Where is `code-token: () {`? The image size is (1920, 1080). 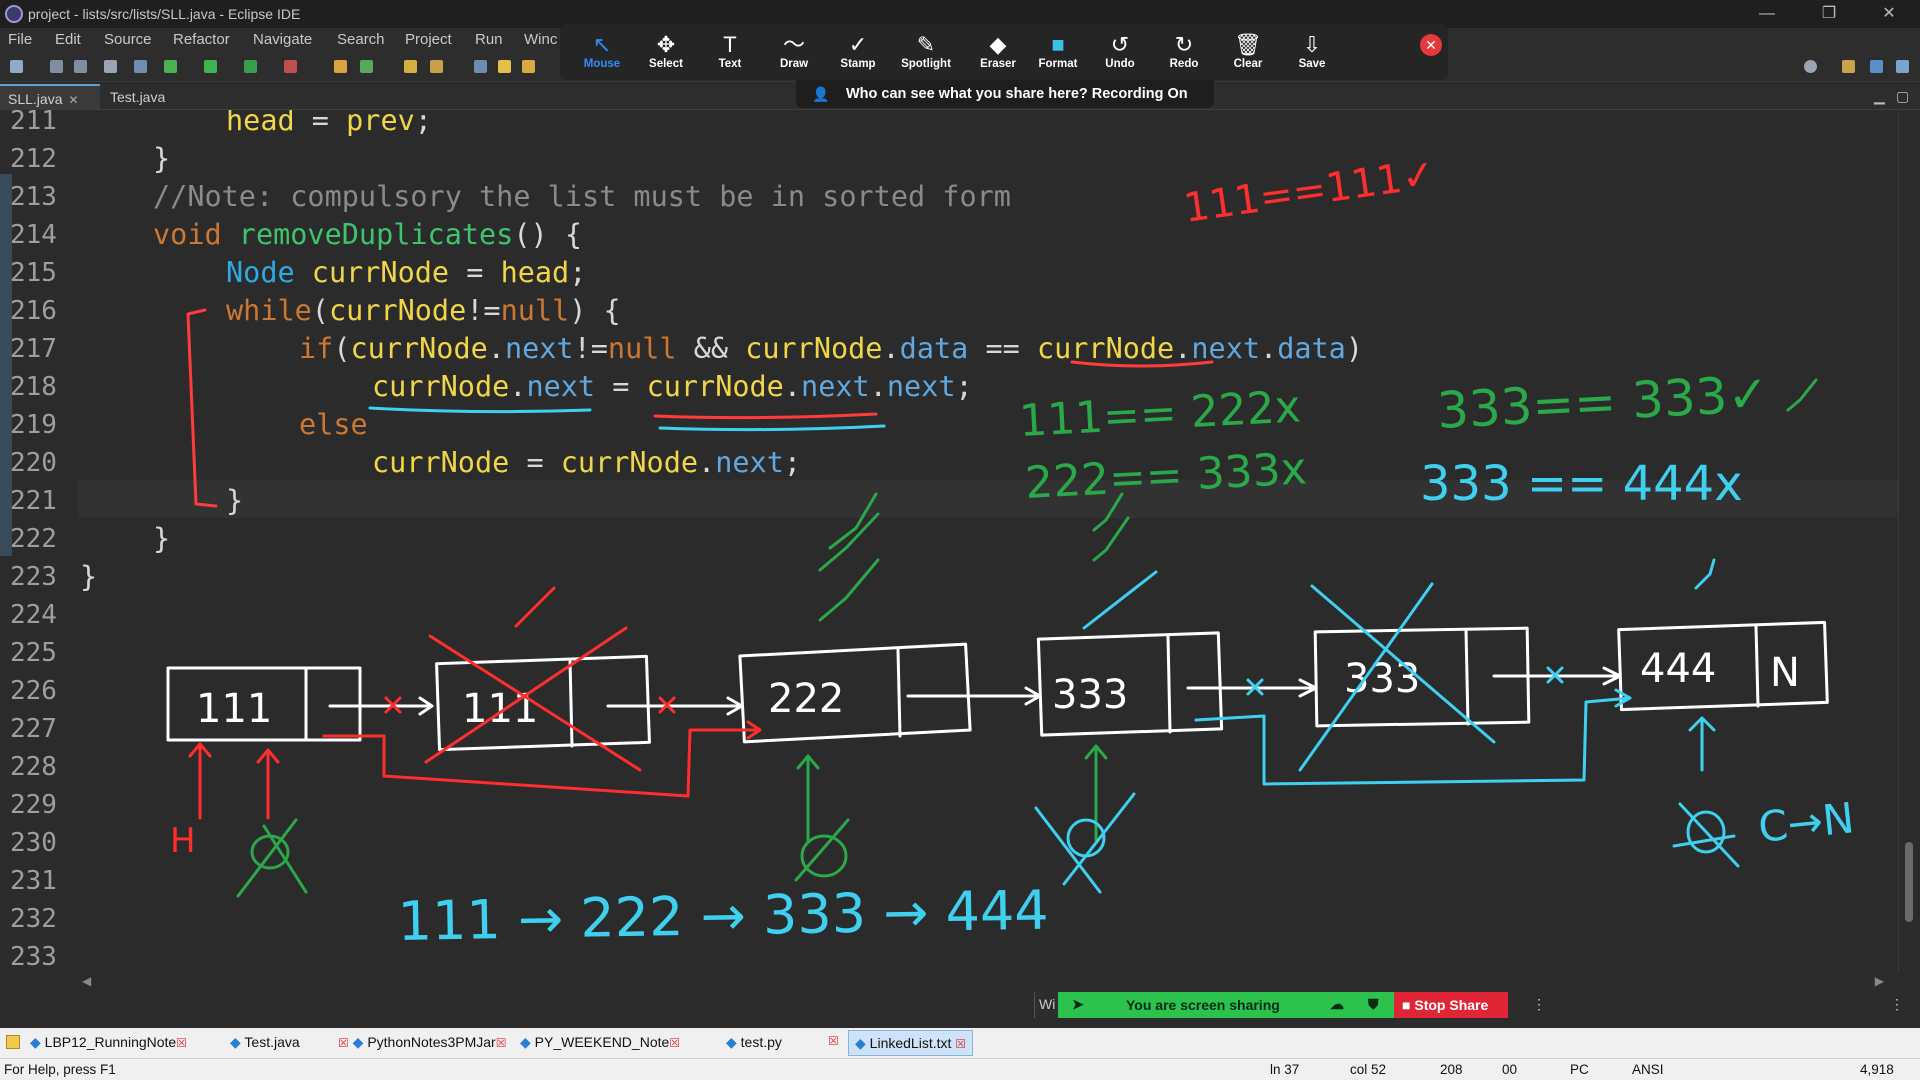 code-token: () { is located at coordinates (547, 234).